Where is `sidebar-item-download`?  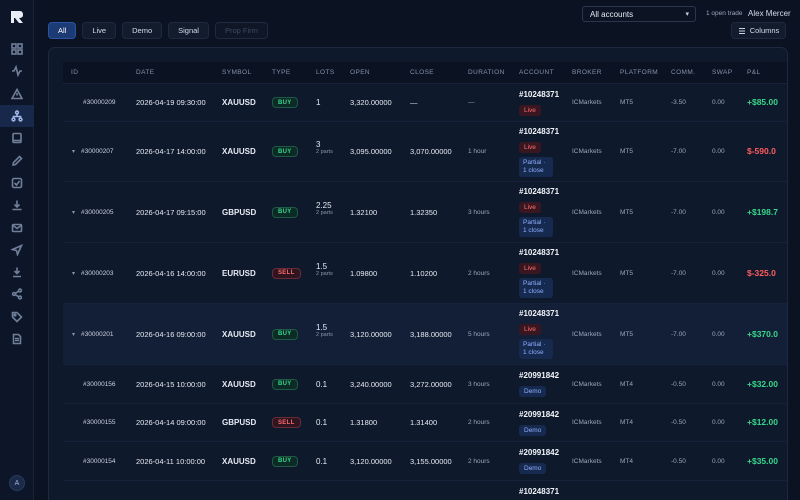
sidebar-item-download is located at coordinates (17, 205).